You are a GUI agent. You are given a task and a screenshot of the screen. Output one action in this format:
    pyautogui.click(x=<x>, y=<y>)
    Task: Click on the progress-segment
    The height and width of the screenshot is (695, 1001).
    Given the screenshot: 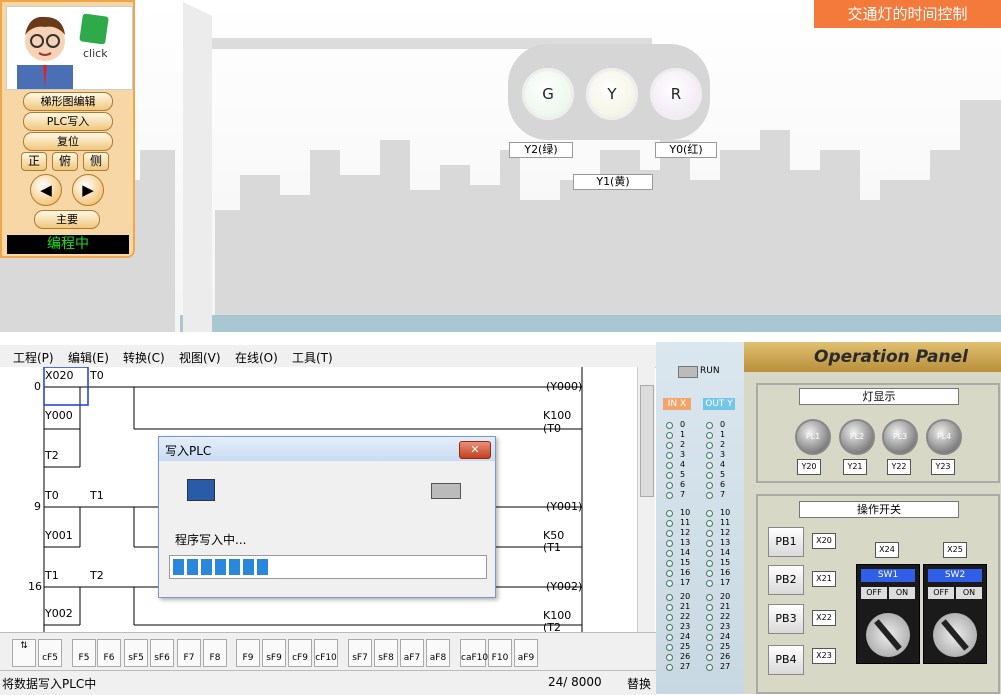 What is the action you would take?
    pyautogui.click(x=178, y=567)
    